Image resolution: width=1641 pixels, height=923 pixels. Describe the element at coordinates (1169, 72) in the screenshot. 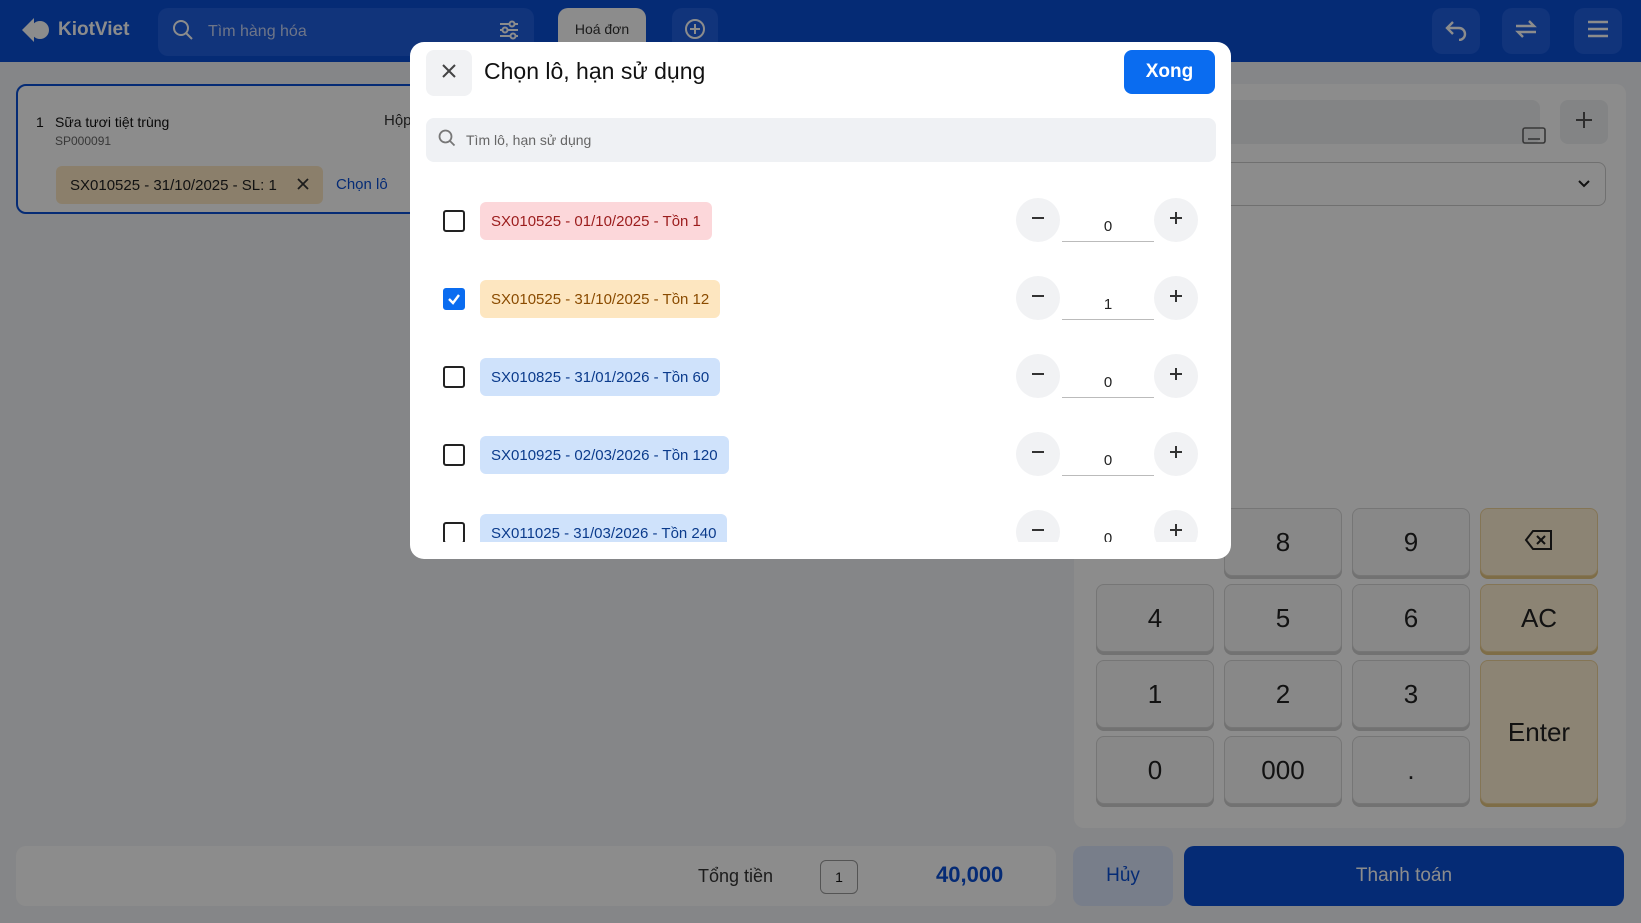

I see `done-button: Xong` at that location.